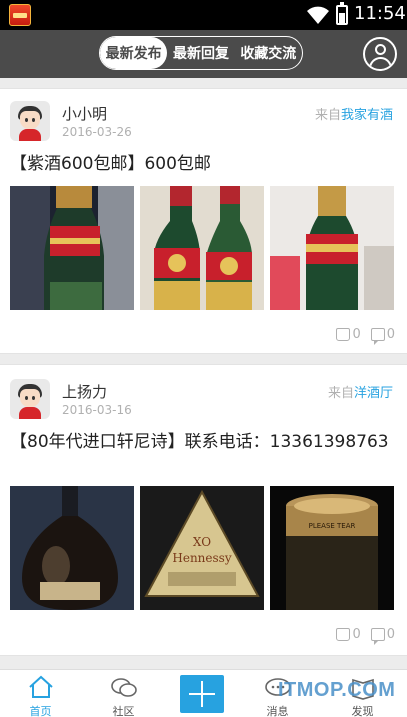 The width and height of the screenshot is (407, 717). What do you see at coordinates (373, 393) in the screenshot?
I see `source-link: 洋酒厅` at bounding box center [373, 393].